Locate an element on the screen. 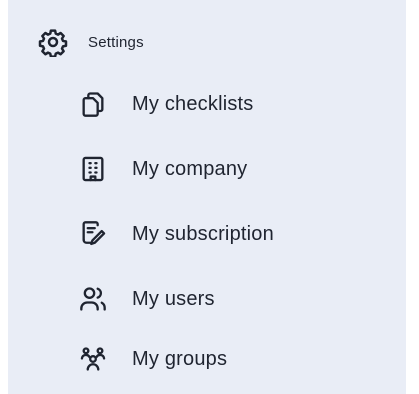  menu-item-label: My groups is located at coordinates (180, 358).